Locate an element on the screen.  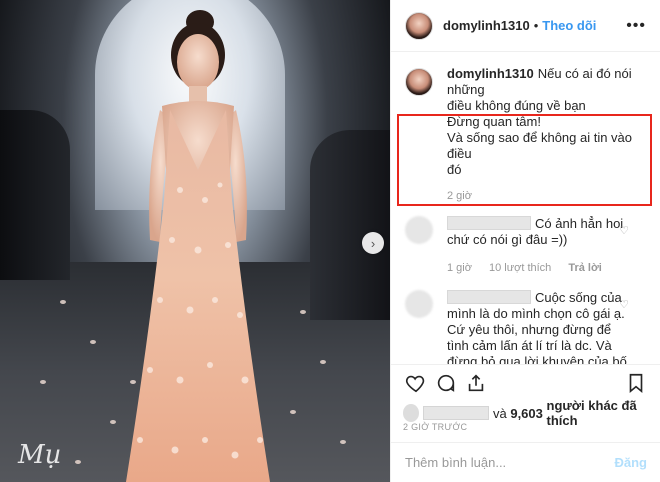
bookmark-icon is located at coordinates (636, 383).